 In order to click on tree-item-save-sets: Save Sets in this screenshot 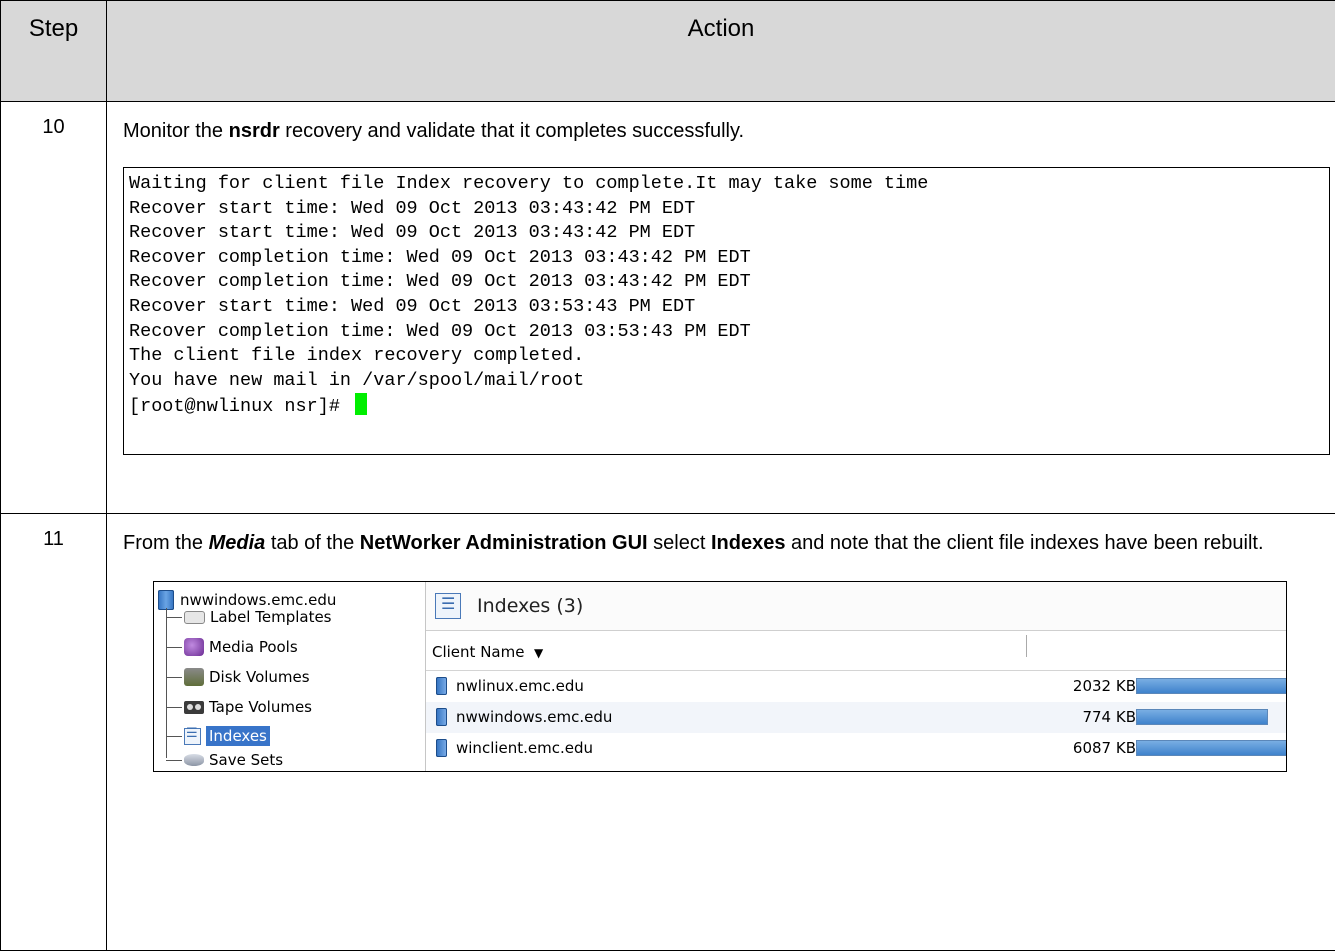, I will do `click(225, 758)`.